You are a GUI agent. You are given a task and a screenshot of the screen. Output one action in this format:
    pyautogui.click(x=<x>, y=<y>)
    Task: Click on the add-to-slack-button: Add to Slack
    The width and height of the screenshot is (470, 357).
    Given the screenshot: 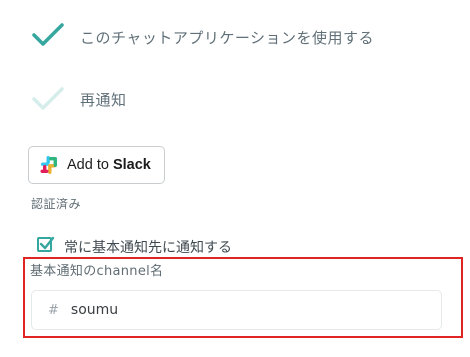 What is the action you would take?
    pyautogui.click(x=96, y=165)
    